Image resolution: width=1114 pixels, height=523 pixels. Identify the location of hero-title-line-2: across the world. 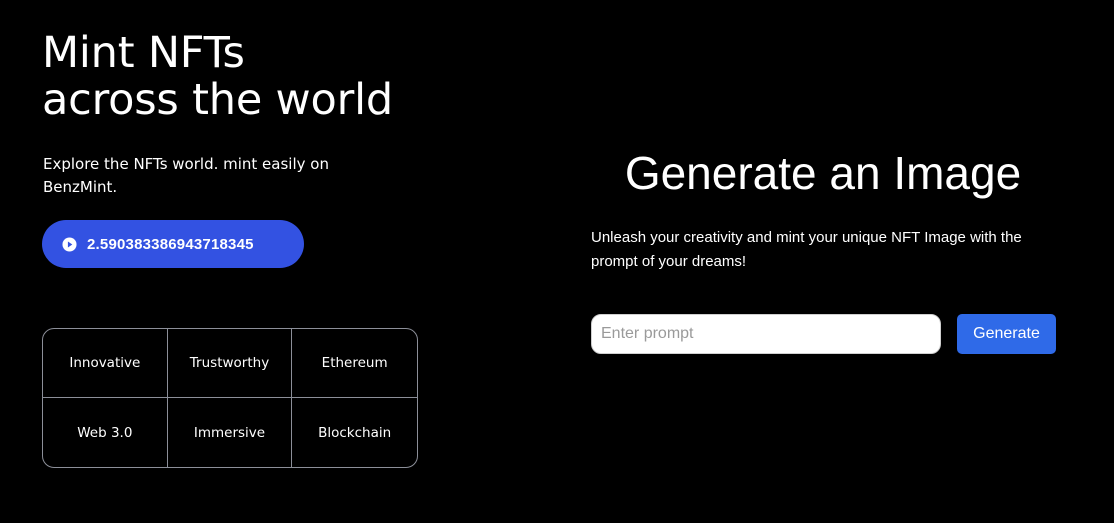
(217, 100).